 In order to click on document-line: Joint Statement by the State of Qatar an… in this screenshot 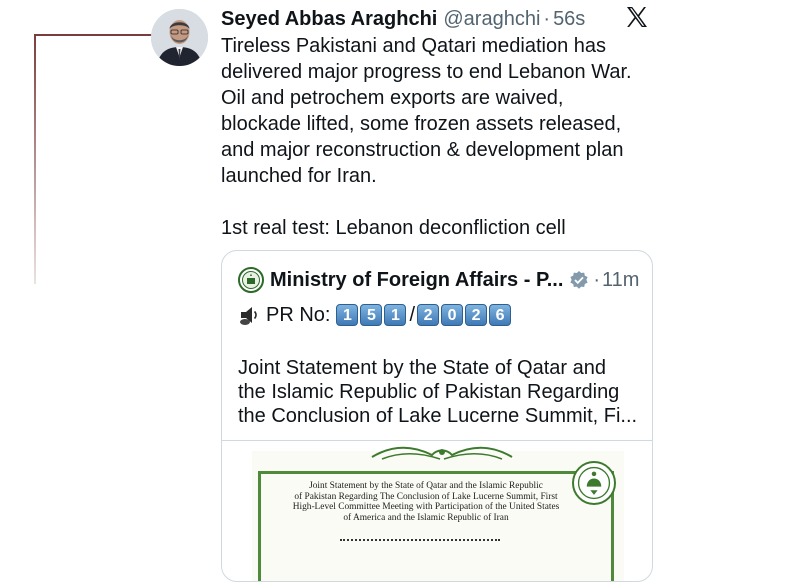, I will do `click(426, 486)`.